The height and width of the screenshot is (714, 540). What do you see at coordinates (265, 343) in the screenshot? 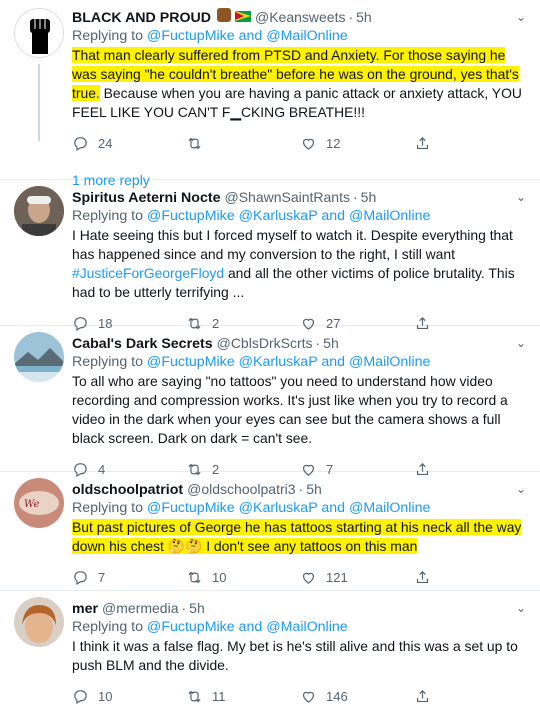
I see `handle: @CblsDrkScrts` at bounding box center [265, 343].